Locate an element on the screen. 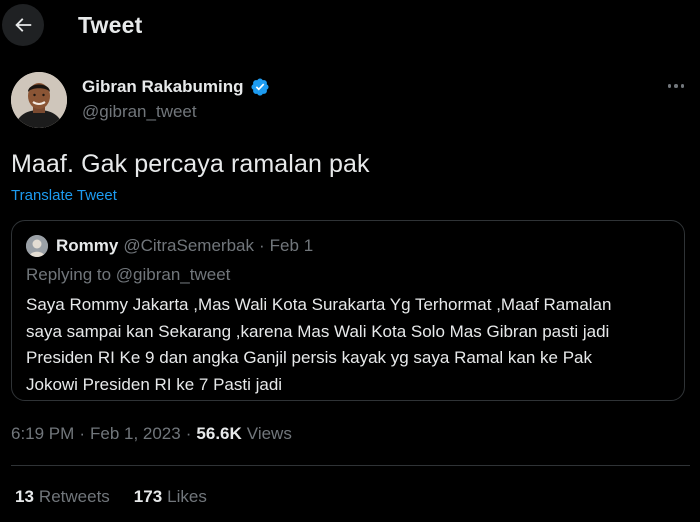 The image size is (700, 522). quoted-avatar-image is located at coordinates (37, 246).